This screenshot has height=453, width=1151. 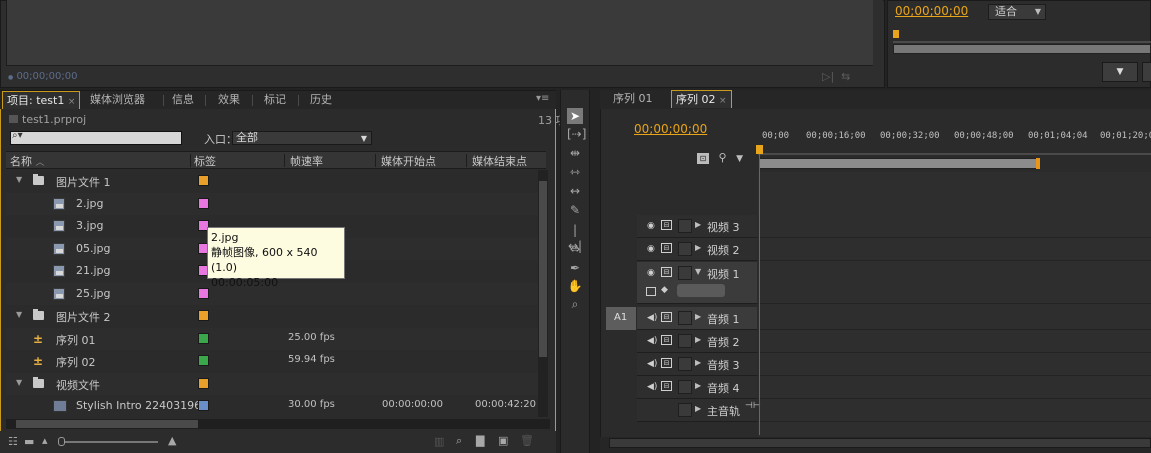 What do you see at coordinates (13, 441) in the screenshot?
I see `list-view-icon: ☷` at bounding box center [13, 441].